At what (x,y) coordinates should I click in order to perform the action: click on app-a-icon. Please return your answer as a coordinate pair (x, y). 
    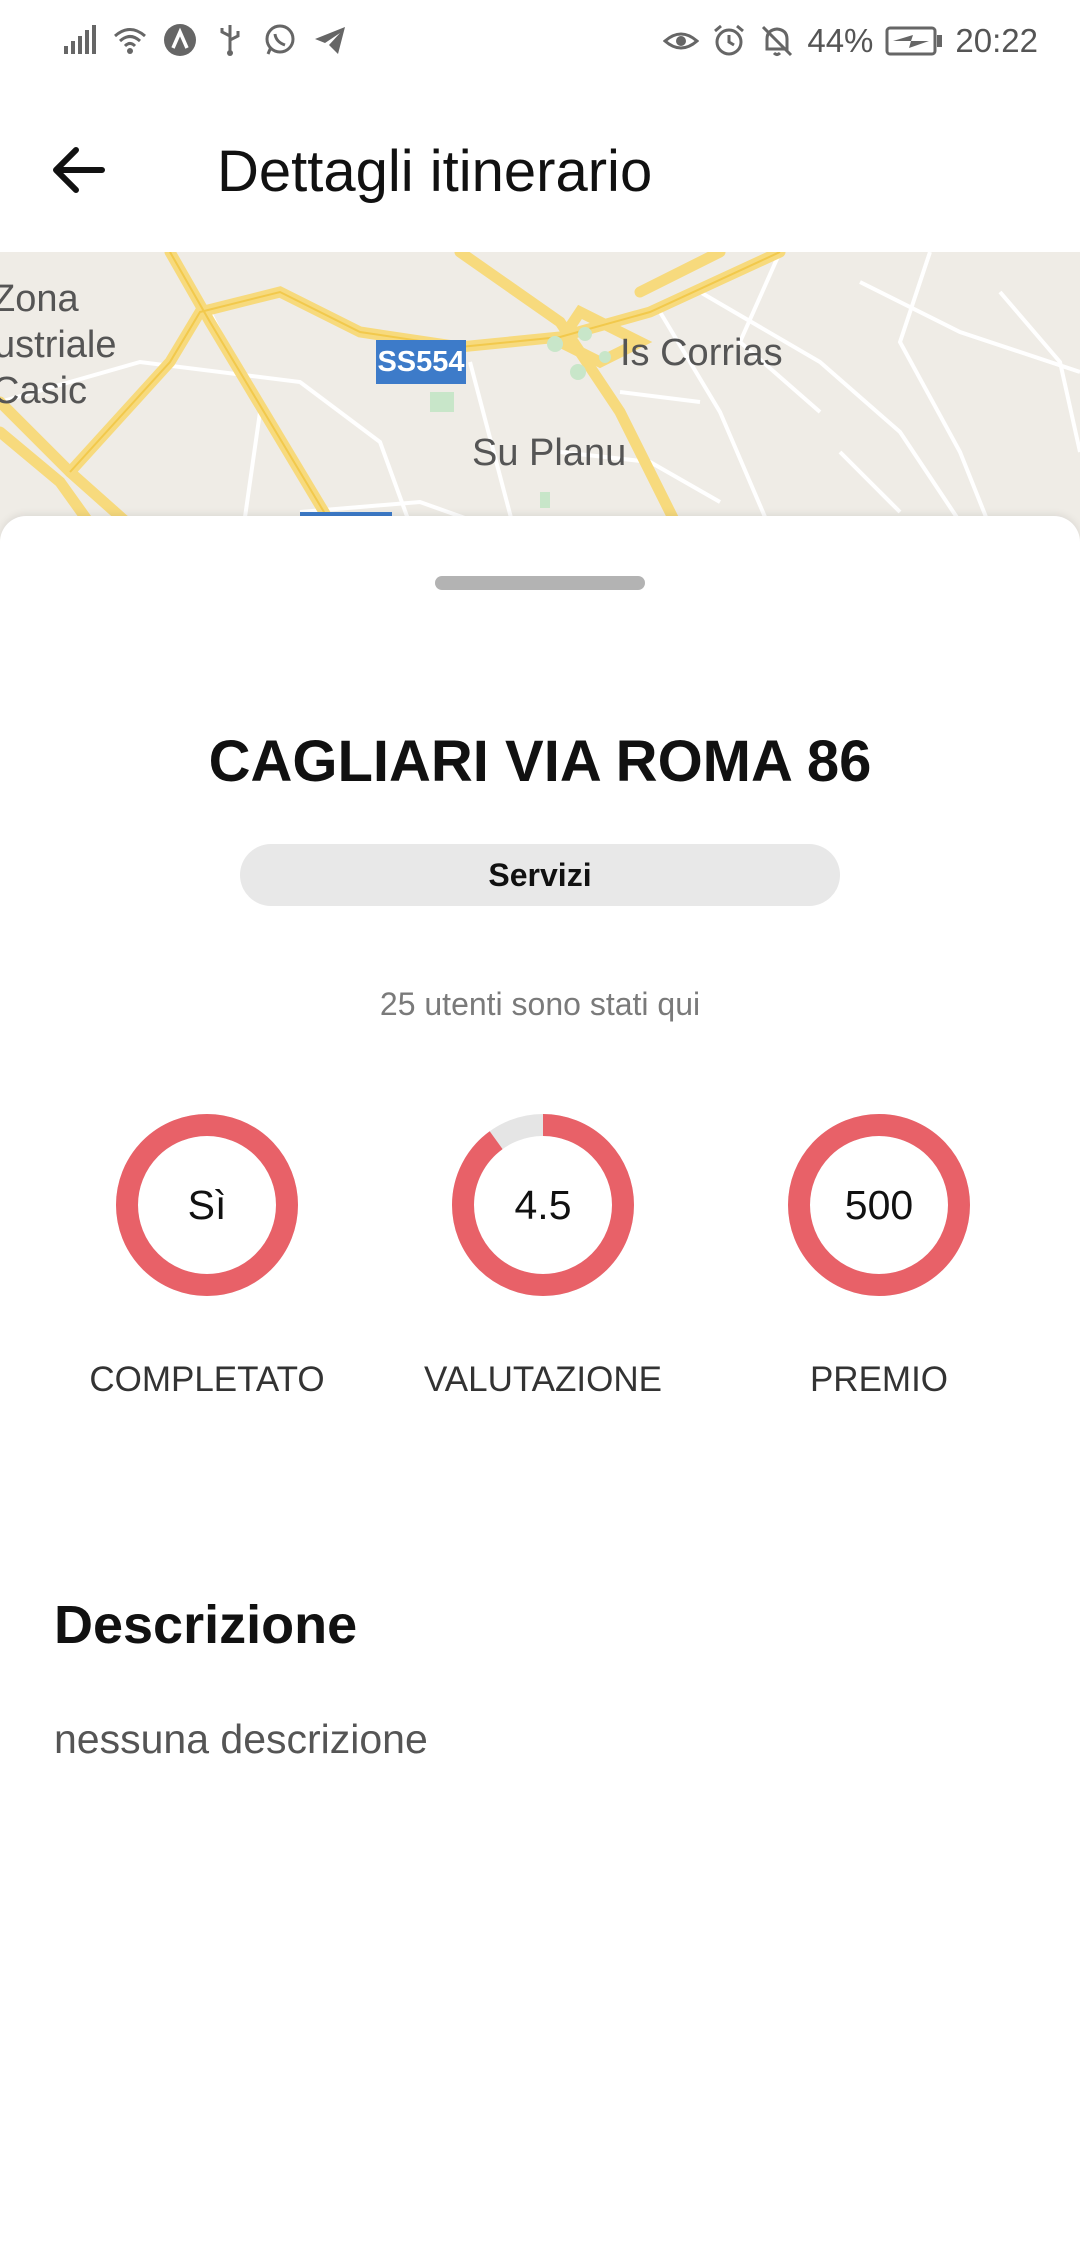
    Looking at the image, I should click on (180, 40).